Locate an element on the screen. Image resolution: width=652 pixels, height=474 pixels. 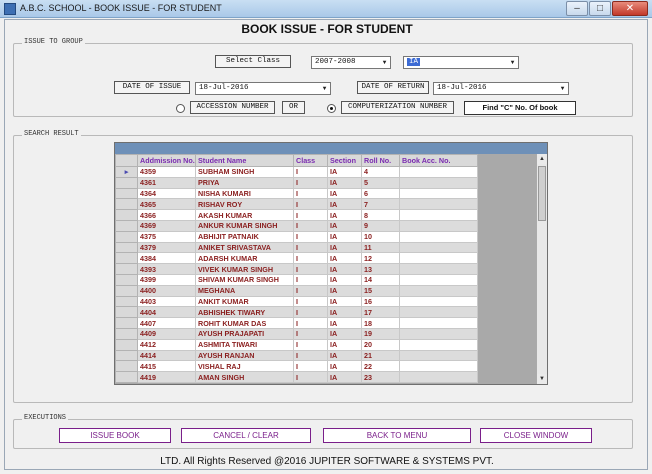
table-row: 4403 ANKIT KUMAR I IA 16 is located at coordinates (296, 301).